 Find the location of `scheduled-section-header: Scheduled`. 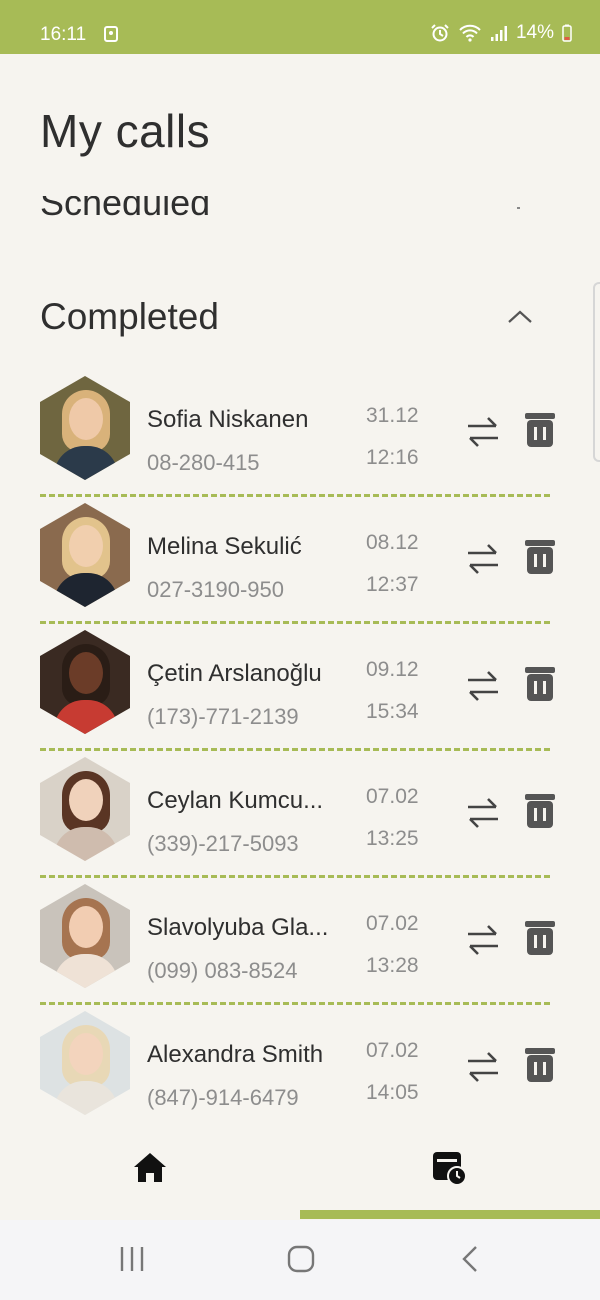

scheduled-section-header: Scheduled is located at coordinates (190, 210).